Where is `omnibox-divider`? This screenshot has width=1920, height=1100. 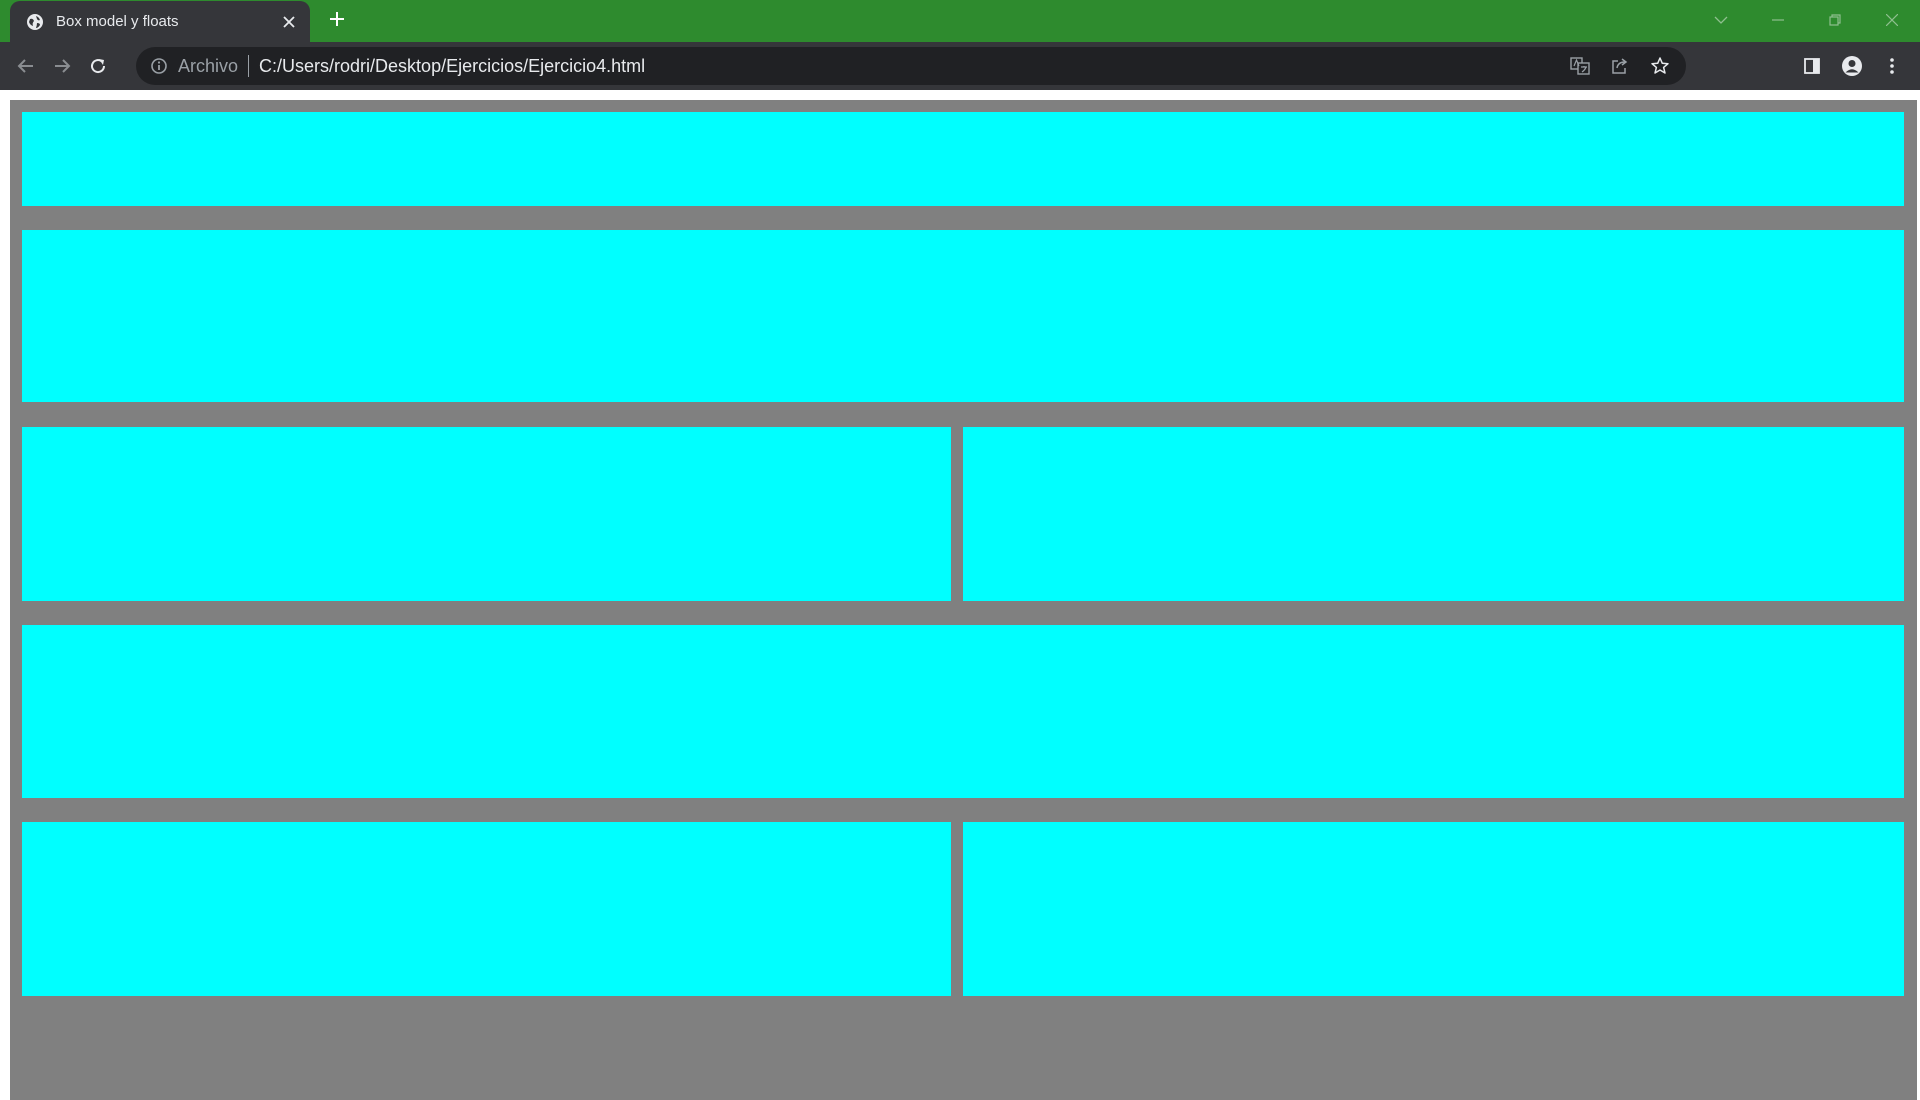 omnibox-divider is located at coordinates (249, 66).